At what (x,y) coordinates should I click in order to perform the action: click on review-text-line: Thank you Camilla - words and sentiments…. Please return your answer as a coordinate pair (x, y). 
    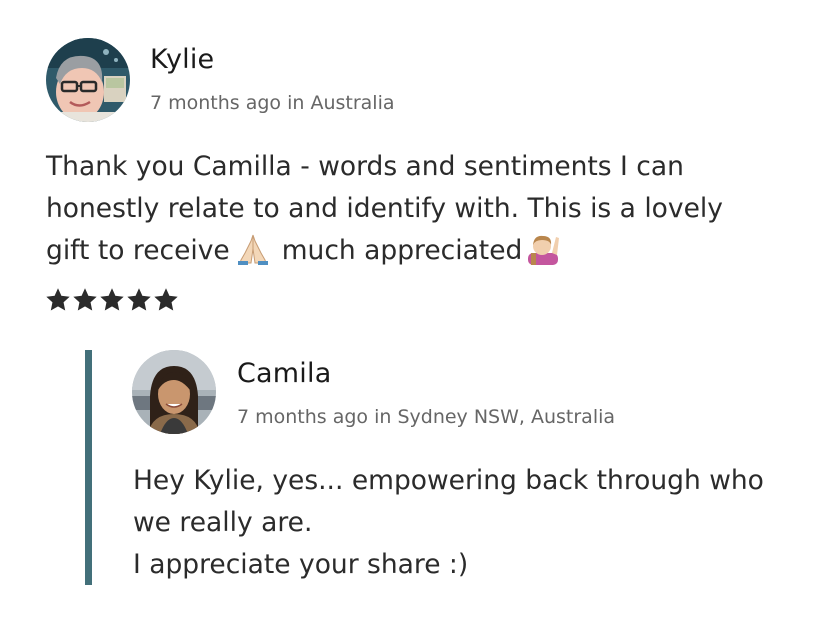
    Looking at the image, I should click on (365, 166).